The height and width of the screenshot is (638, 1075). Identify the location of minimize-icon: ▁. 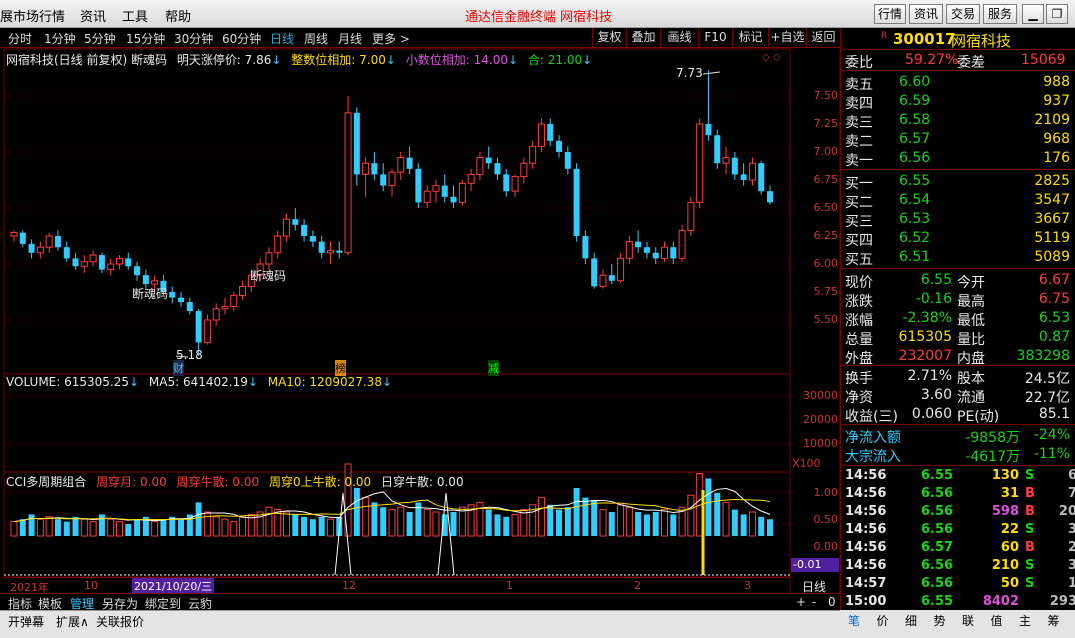
(1033, 14).